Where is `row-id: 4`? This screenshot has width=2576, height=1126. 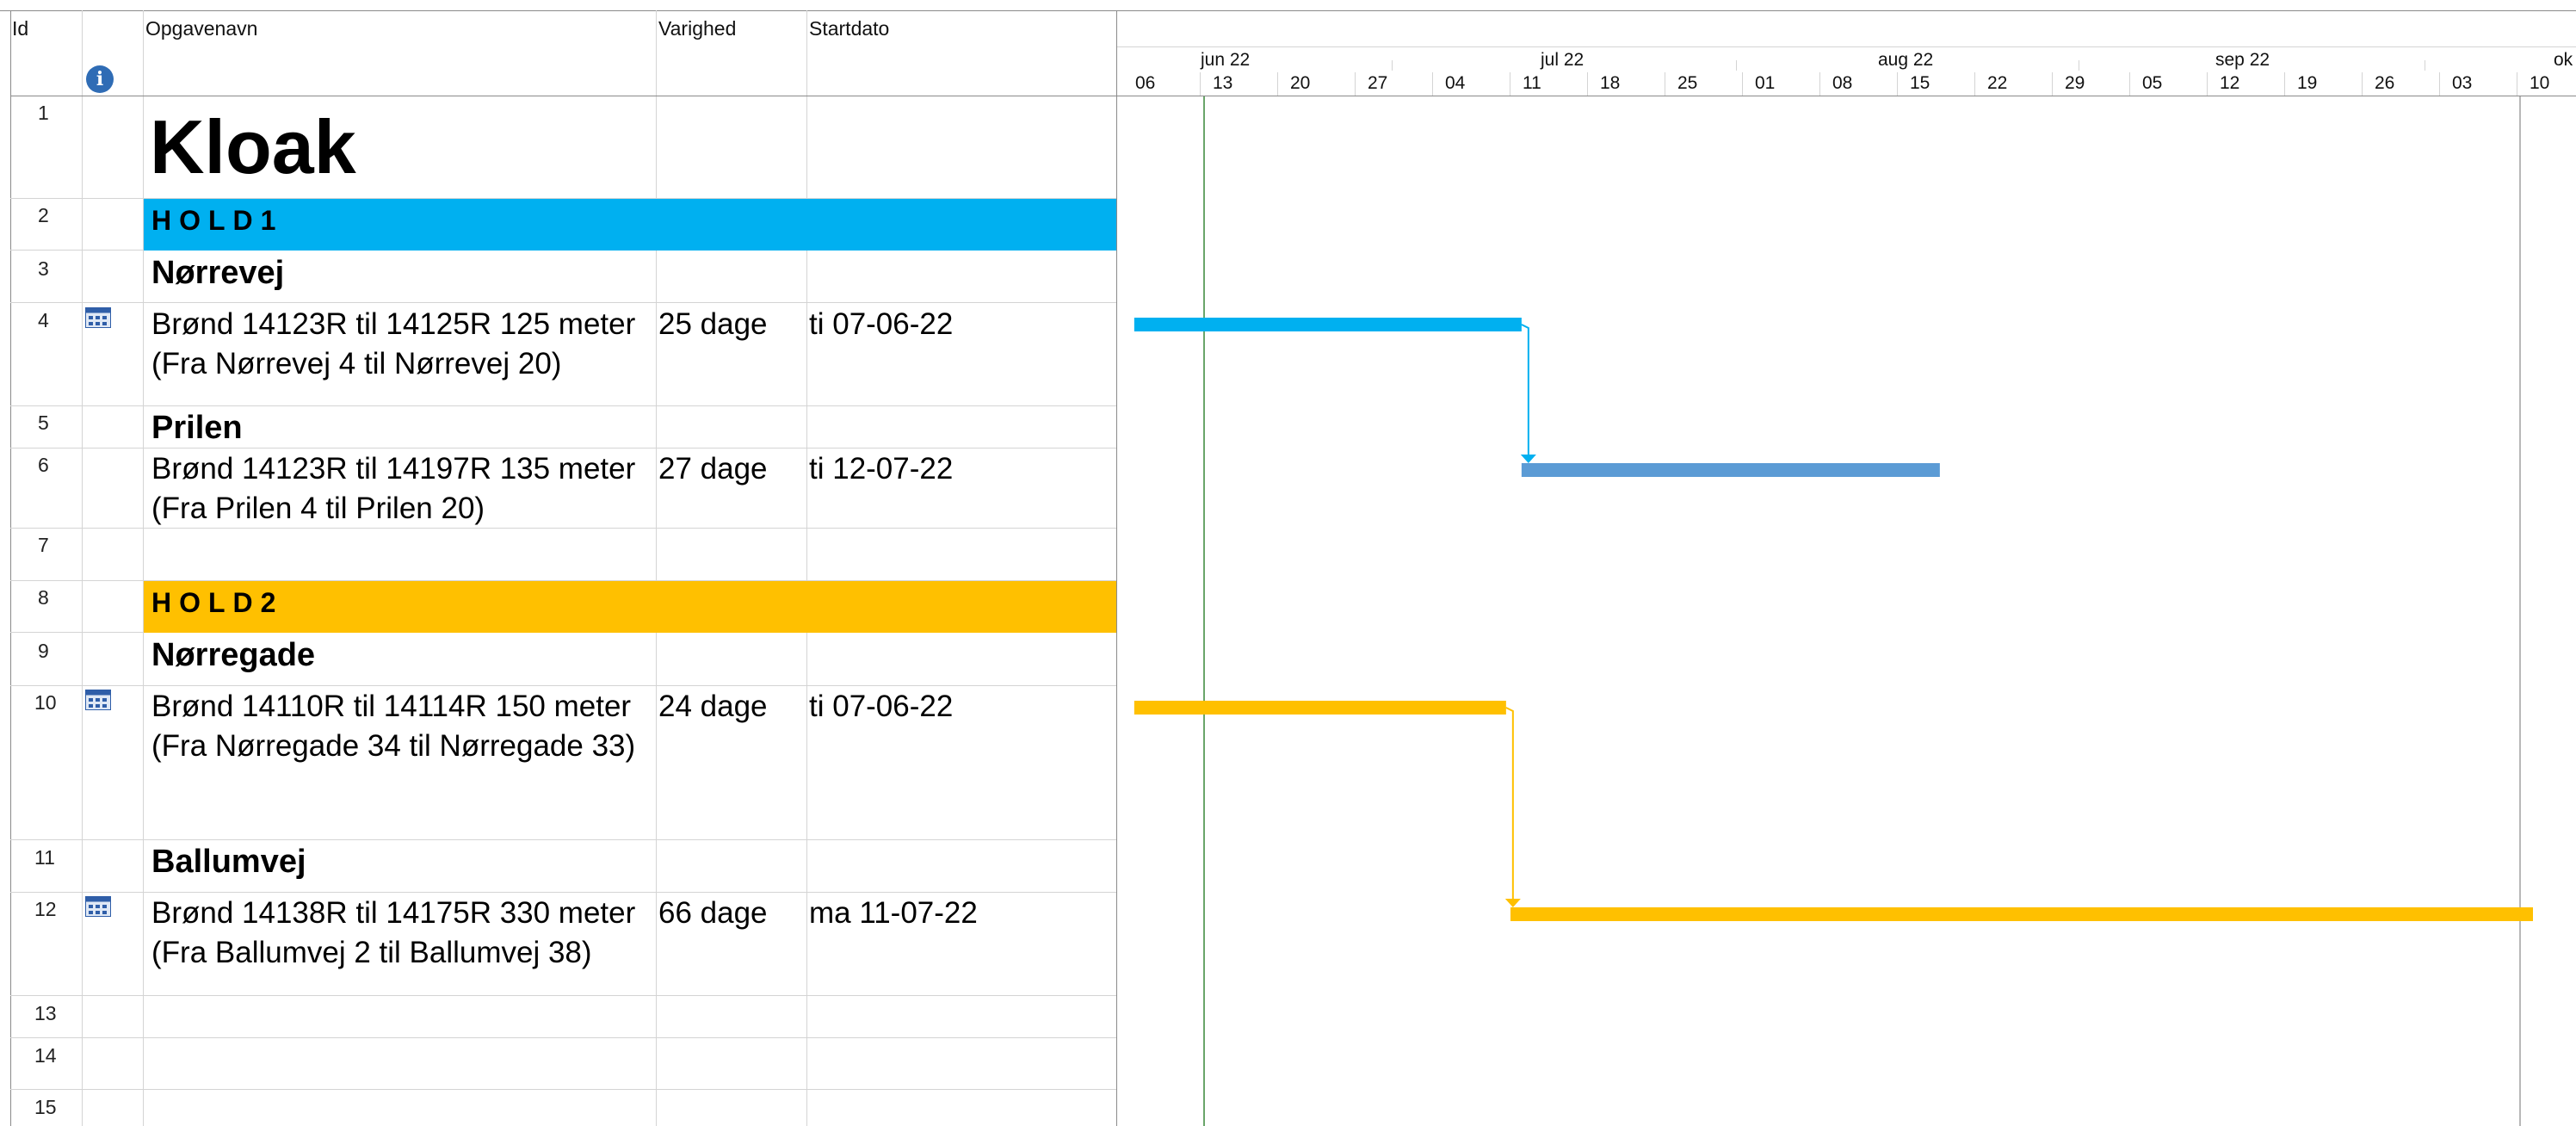
row-id: 4 is located at coordinates (43, 320).